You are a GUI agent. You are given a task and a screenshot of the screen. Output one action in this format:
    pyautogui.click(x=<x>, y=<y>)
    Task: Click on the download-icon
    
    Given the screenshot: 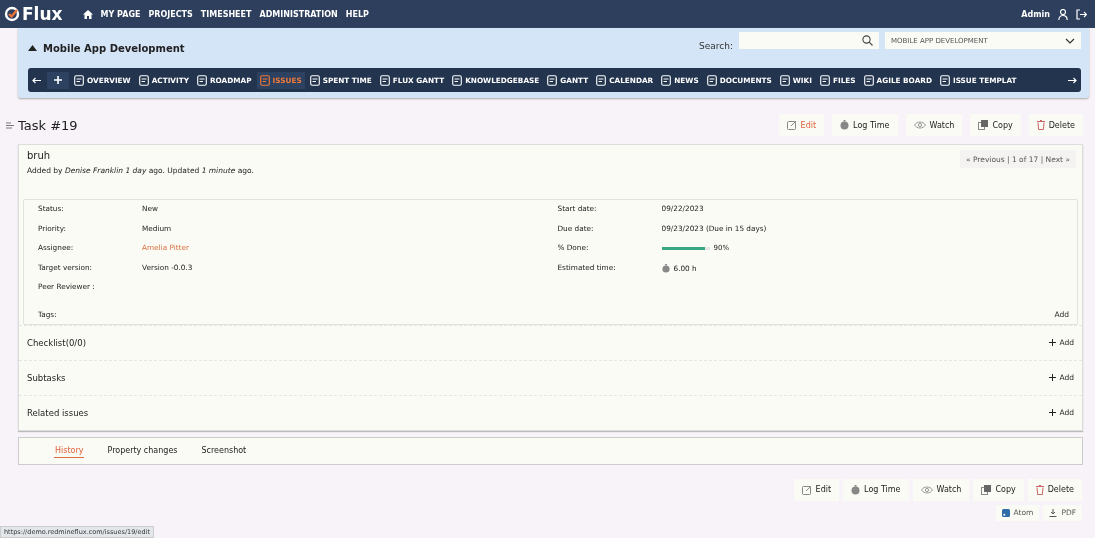 What is the action you would take?
    pyautogui.click(x=1053, y=512)
    